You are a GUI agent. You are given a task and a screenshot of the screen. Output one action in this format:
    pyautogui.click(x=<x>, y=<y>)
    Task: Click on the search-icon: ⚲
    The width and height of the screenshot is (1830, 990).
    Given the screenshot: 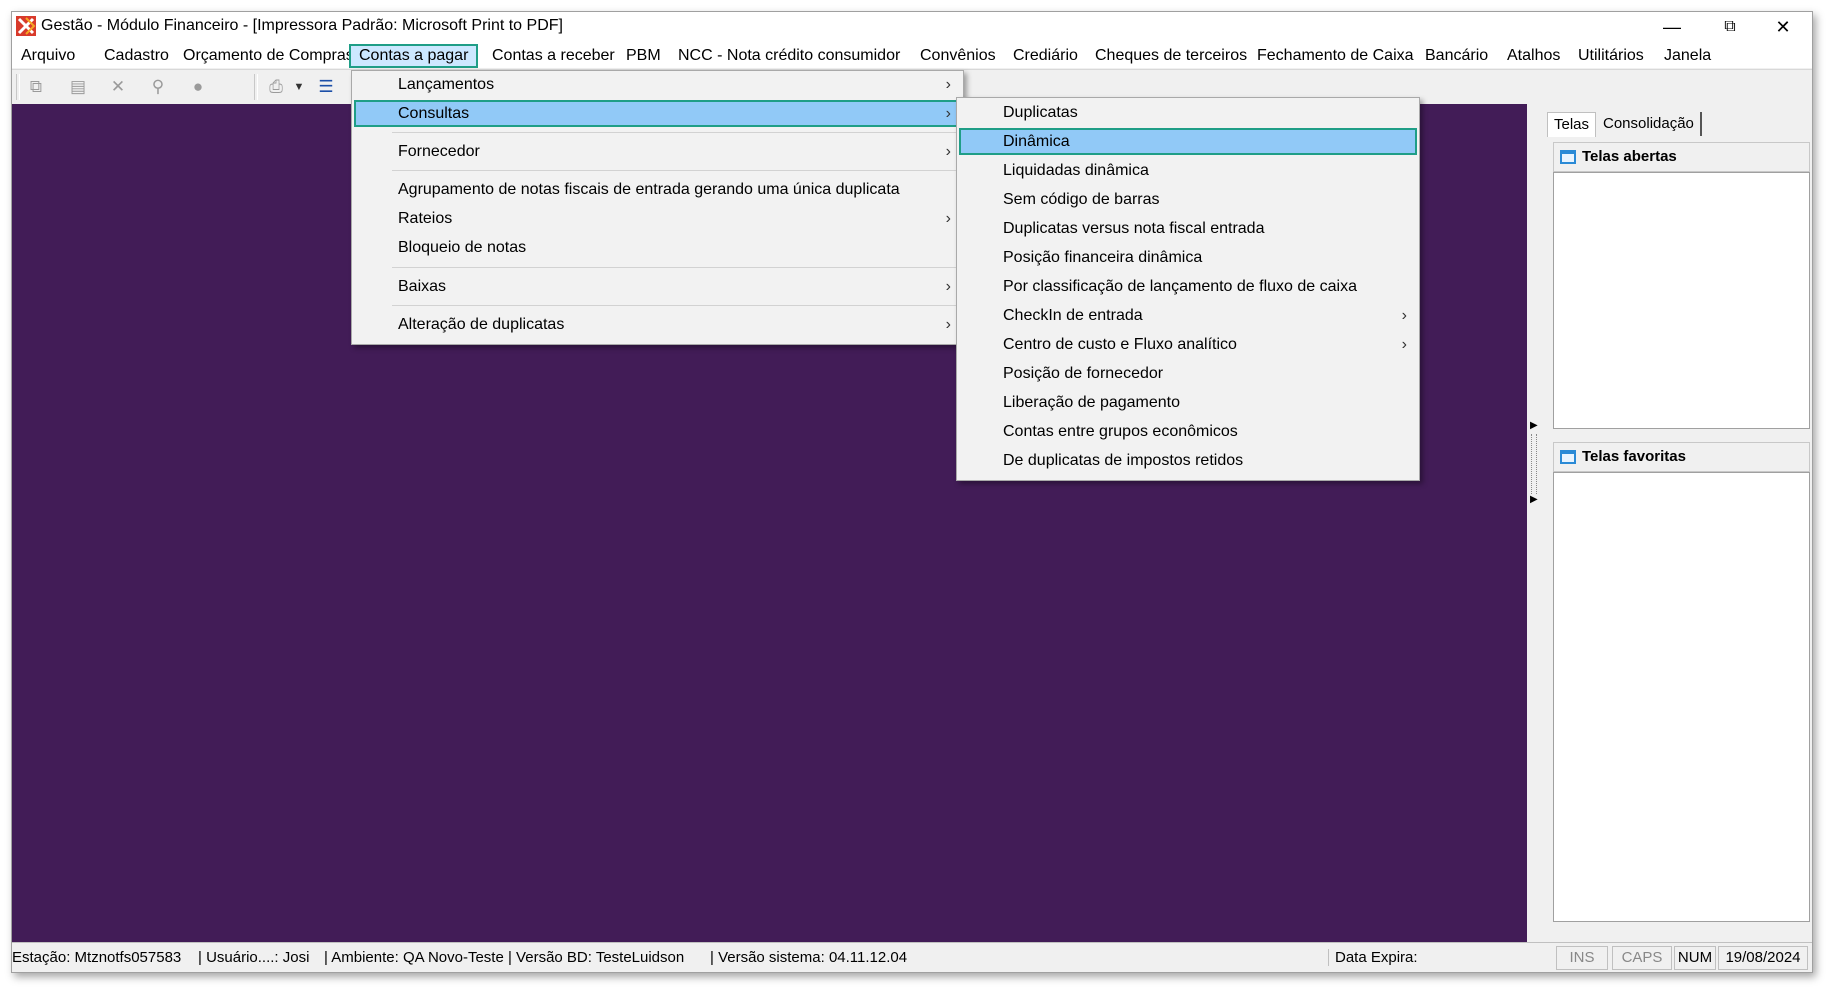 What is the action you would take?
    pyautogui.click(x=158, y=87)
    